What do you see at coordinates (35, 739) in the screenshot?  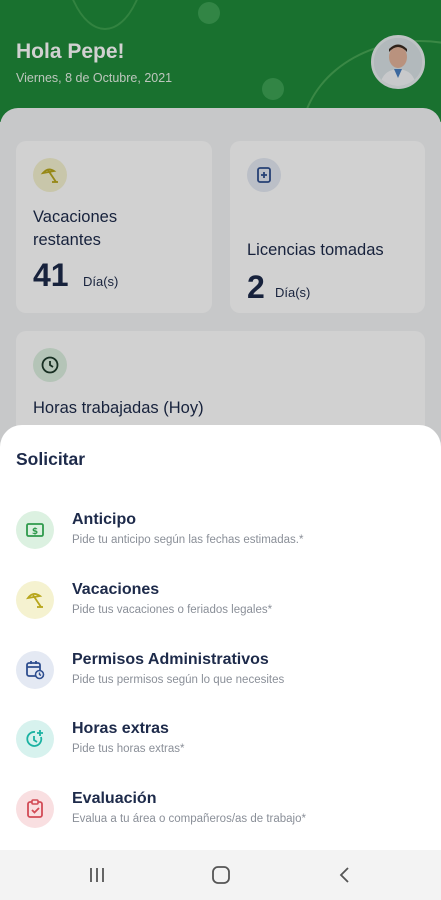 I see `clock-plus-icon` at bounding box center [35, 739].